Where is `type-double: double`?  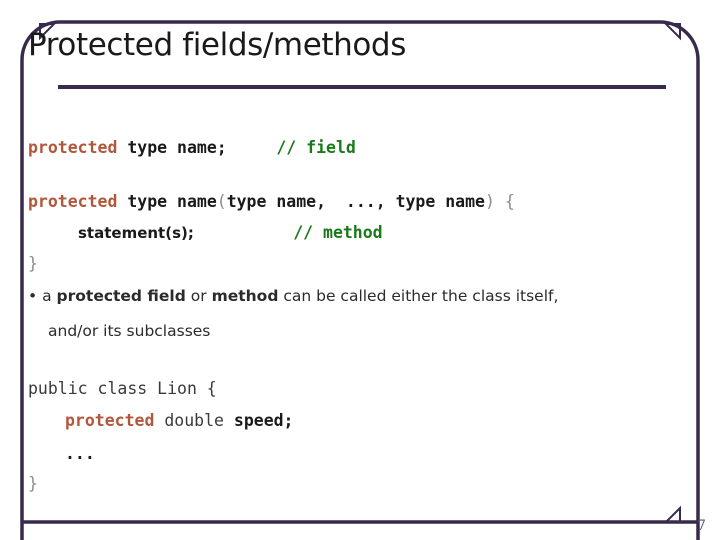 type-double: double is located at coordinates (194, 420).